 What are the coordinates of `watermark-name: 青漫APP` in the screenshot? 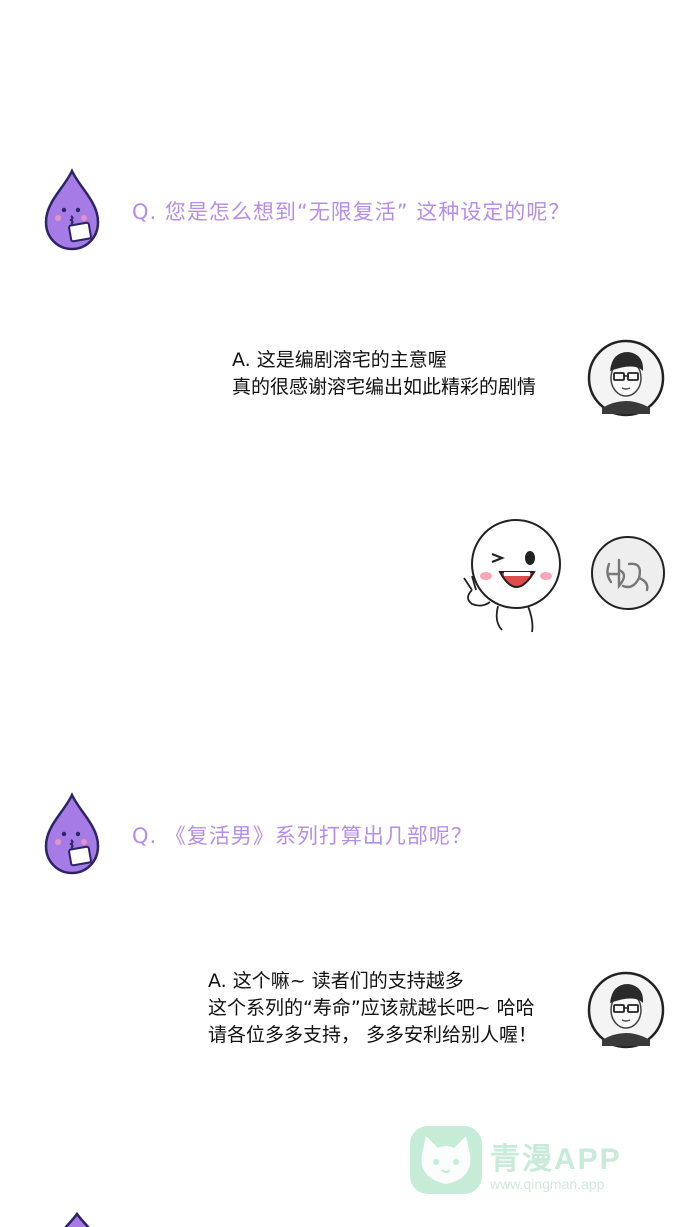 It's located at (556, 1159).